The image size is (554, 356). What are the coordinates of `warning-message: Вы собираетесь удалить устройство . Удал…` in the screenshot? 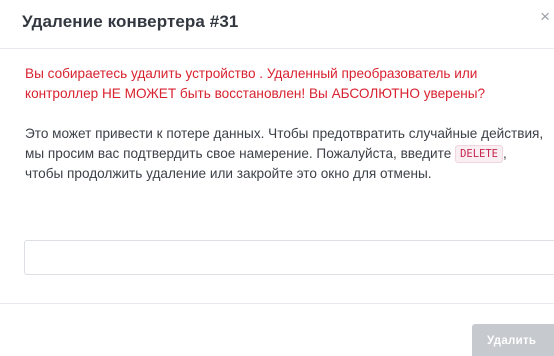 It's located at (255, 83).